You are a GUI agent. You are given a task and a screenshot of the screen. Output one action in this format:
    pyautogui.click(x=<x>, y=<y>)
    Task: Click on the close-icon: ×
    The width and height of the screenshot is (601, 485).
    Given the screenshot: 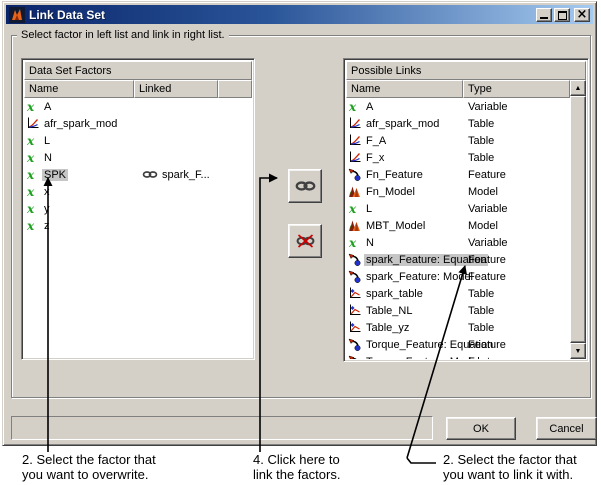 What is the action you would take?
    pyautogui.click(x=582, y=14)
    